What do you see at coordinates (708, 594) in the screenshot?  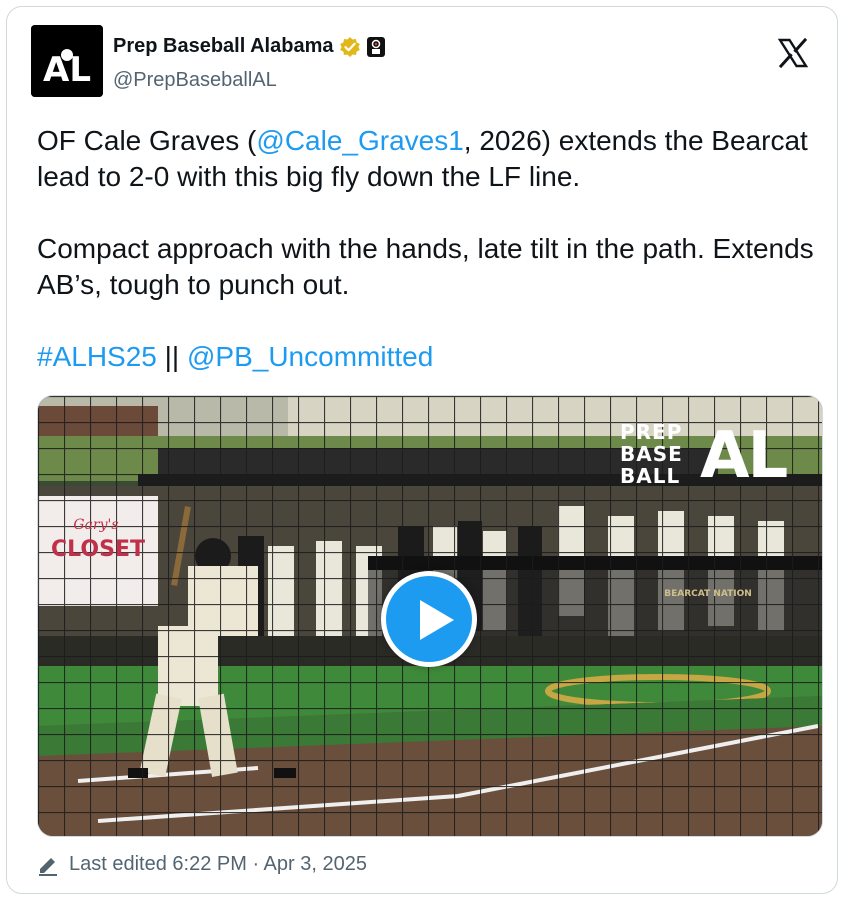 I see `dugout-text: BEARCAT NATION` at bounding box center [708, 594].